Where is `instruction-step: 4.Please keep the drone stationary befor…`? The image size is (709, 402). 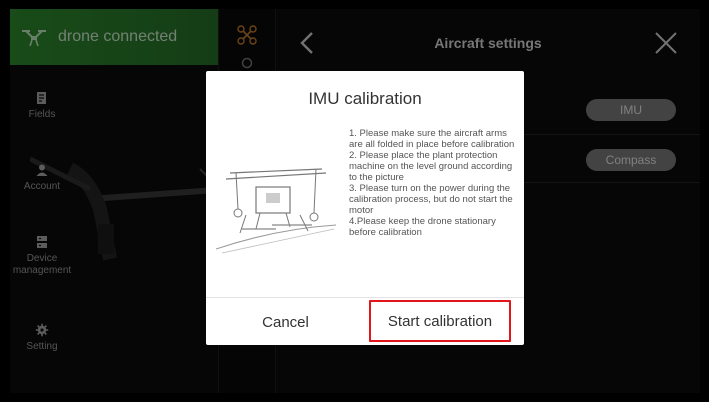 instruction-step: 4.Please keep the drone stationary befor… is located at coordinates (422, 227).